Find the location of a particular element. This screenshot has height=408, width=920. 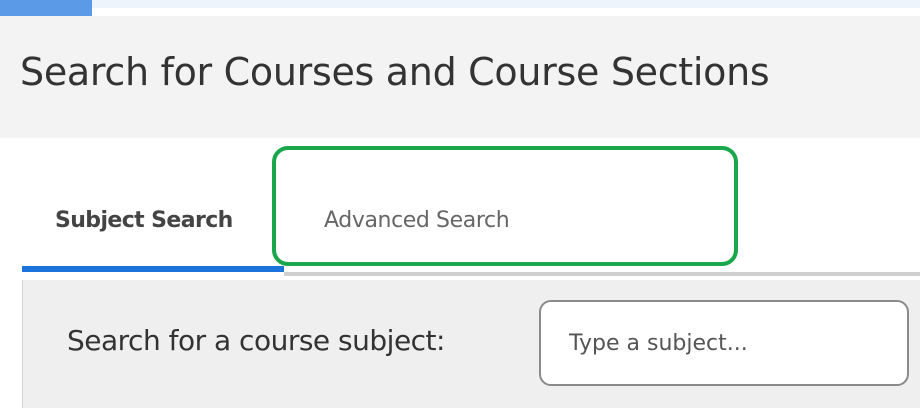

top-strip is located at coordinates (460, 8).